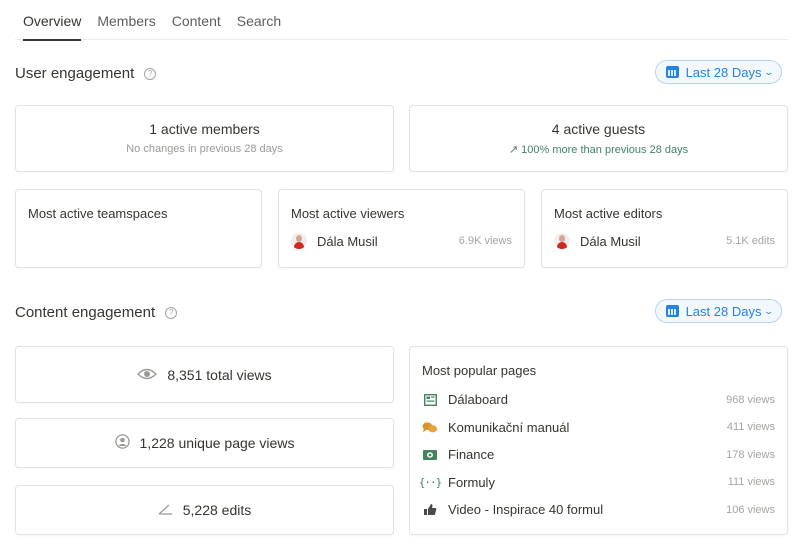  Describe the element at coordinates (509, 427) in the screenshot. I see `page-name: Komunikační manuál` at that location.